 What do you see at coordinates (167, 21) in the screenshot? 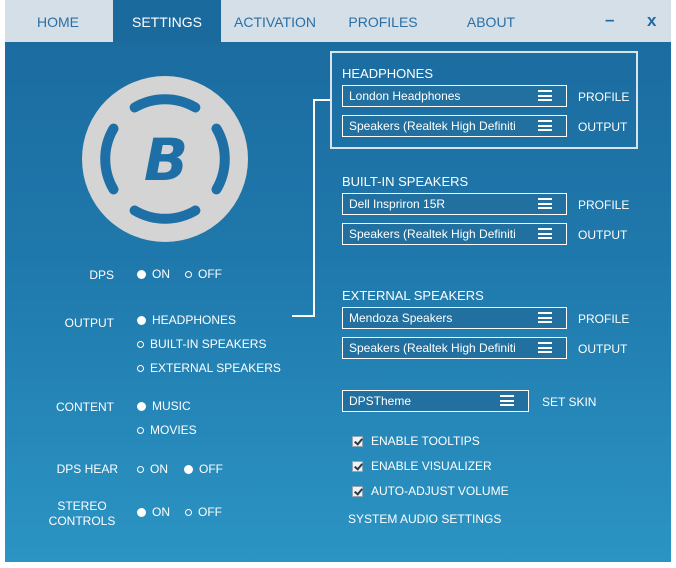
I see `tab-settings: SETTINGS` at bounding box center [167, 21].